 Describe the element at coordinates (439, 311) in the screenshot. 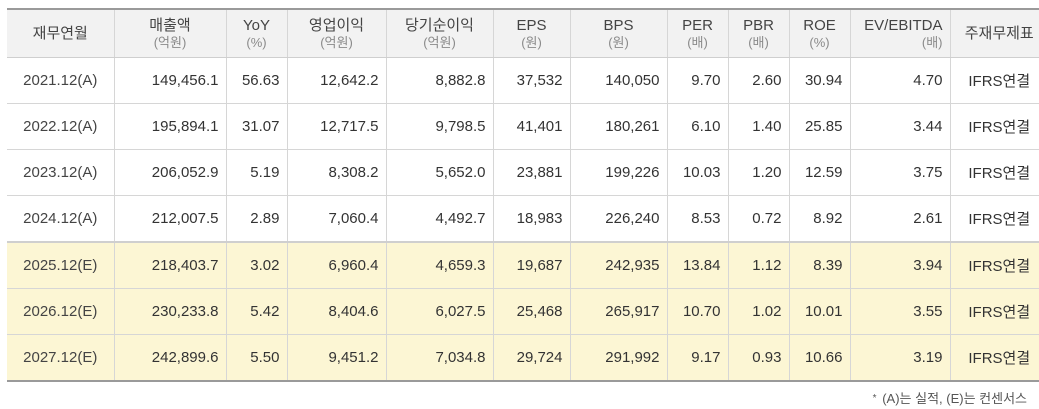

I see `cell-net-income: 6,027.5` at that location.